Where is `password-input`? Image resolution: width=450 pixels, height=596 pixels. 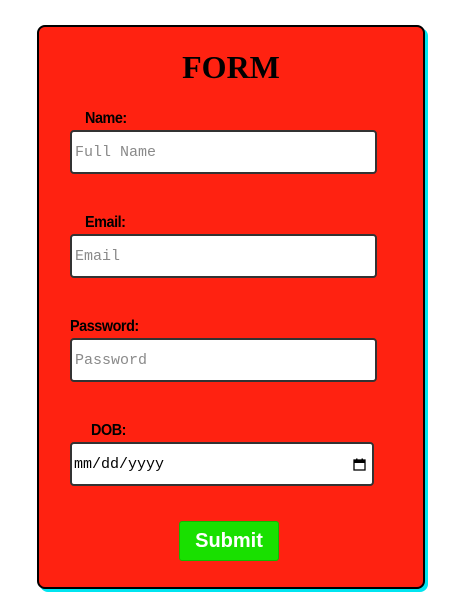 password-input is located at coordinates (223, 360).